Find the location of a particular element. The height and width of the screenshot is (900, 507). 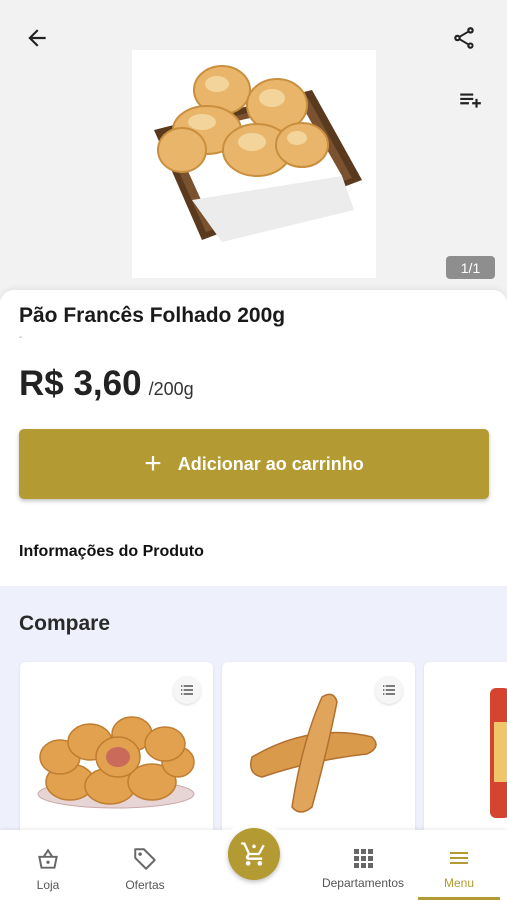

tag-icon is located at coordinates (145, 859).